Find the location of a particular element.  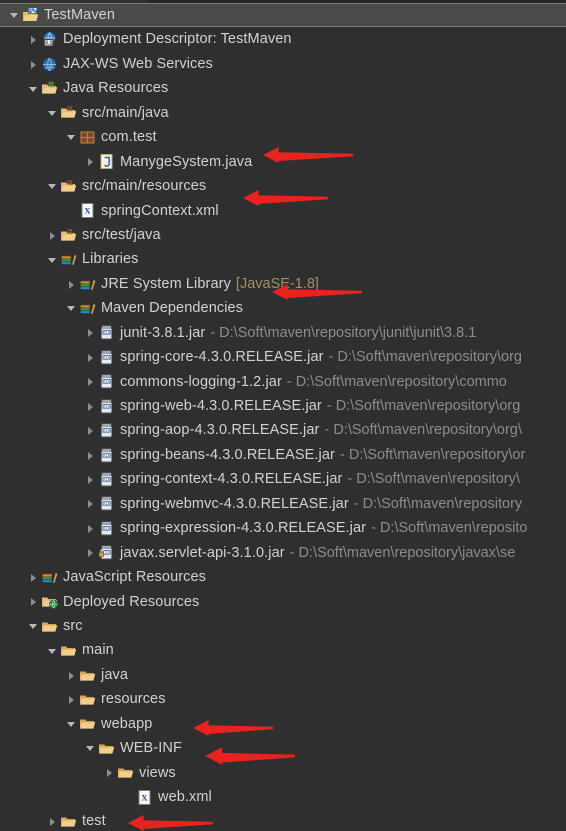

tree-row: Xweb.xml is located at coordinates (283, 797).